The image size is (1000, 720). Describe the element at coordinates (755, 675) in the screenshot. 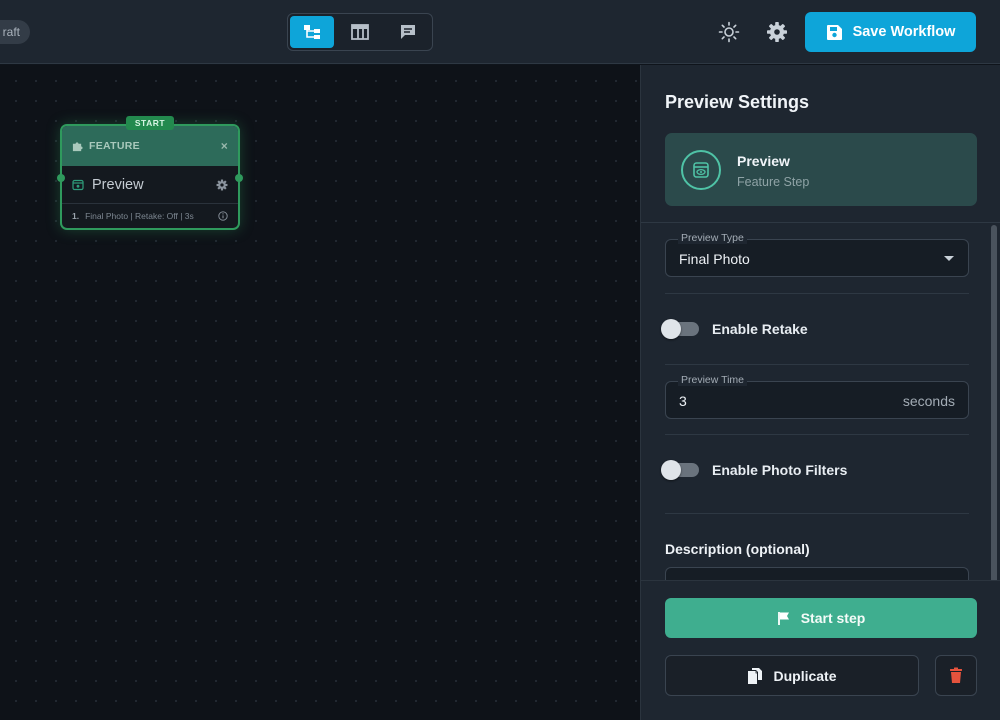

I see `copy-icon` at that location.